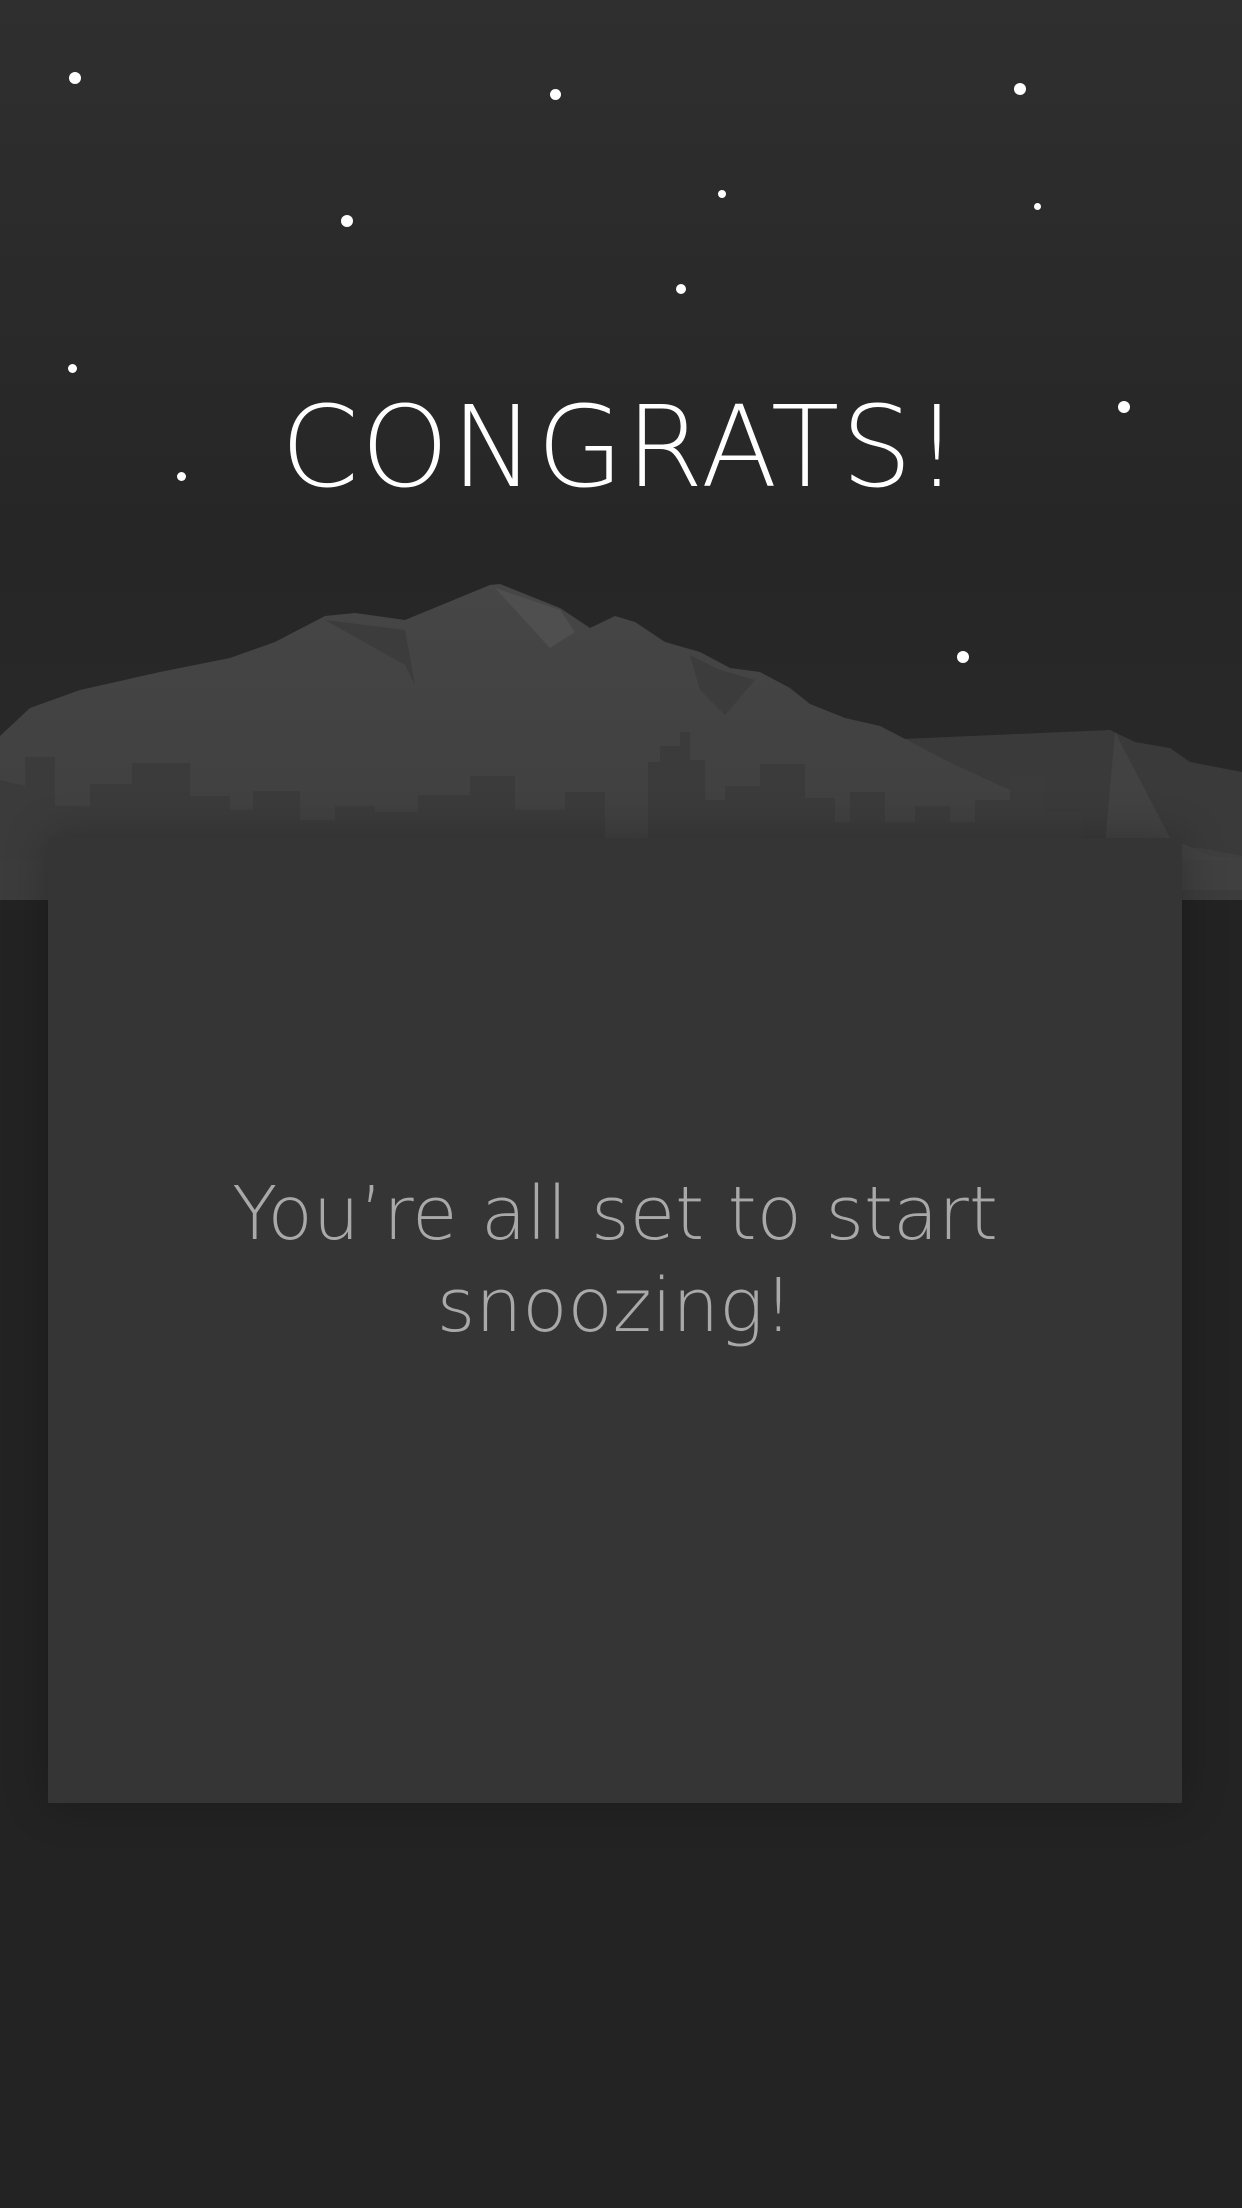 The image size is (1242, 2208). I want to click on confirmation-message: You’re all set to start snoozing!, so click(615, 1260).